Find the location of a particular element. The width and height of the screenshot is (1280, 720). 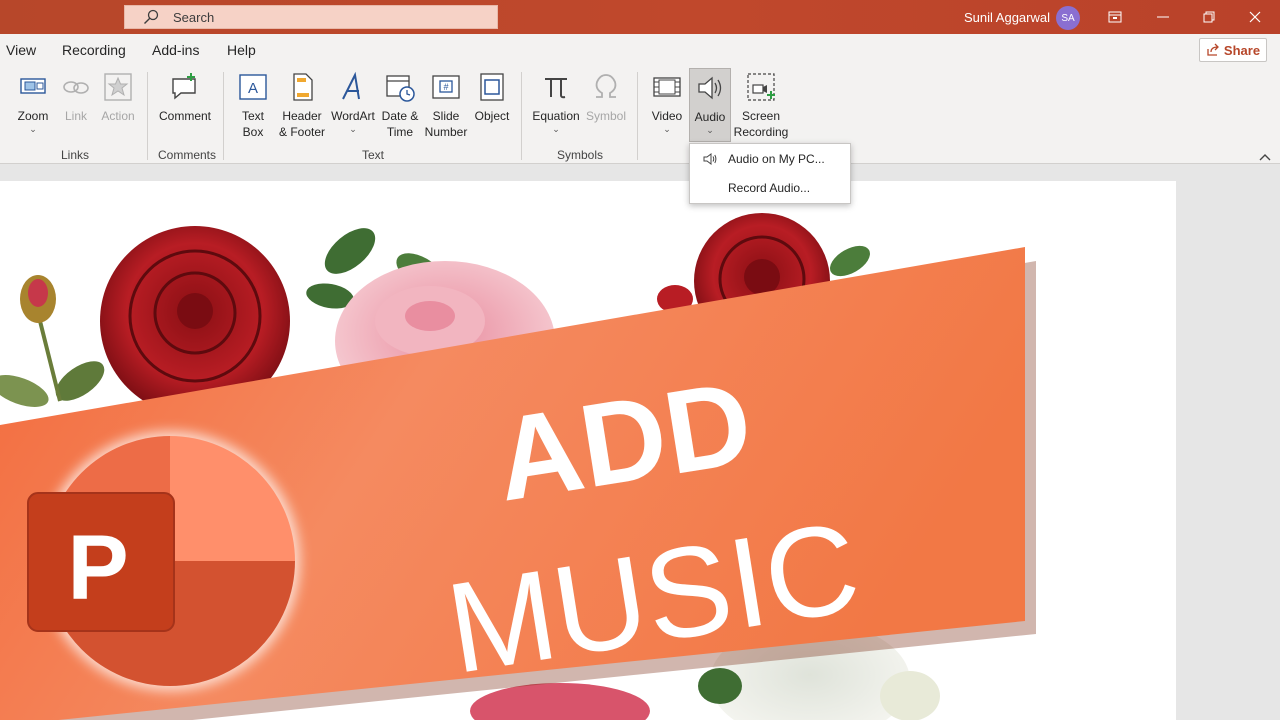

svg-text: A is located at coordinates (253, 88).